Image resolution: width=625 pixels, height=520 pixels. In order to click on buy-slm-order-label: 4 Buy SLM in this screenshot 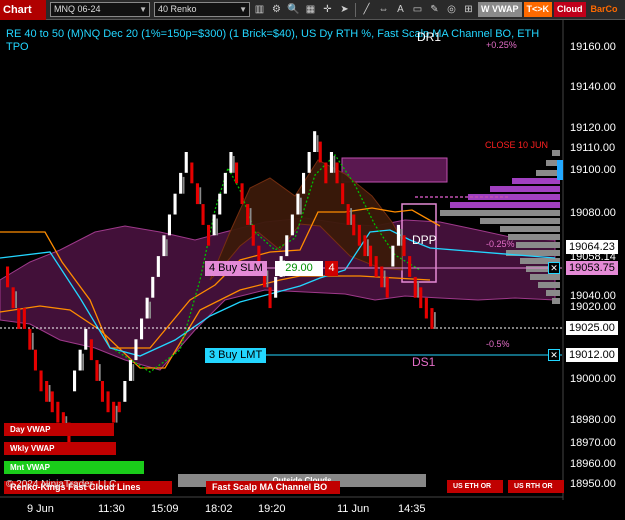, I will do `click(236, 268)`.